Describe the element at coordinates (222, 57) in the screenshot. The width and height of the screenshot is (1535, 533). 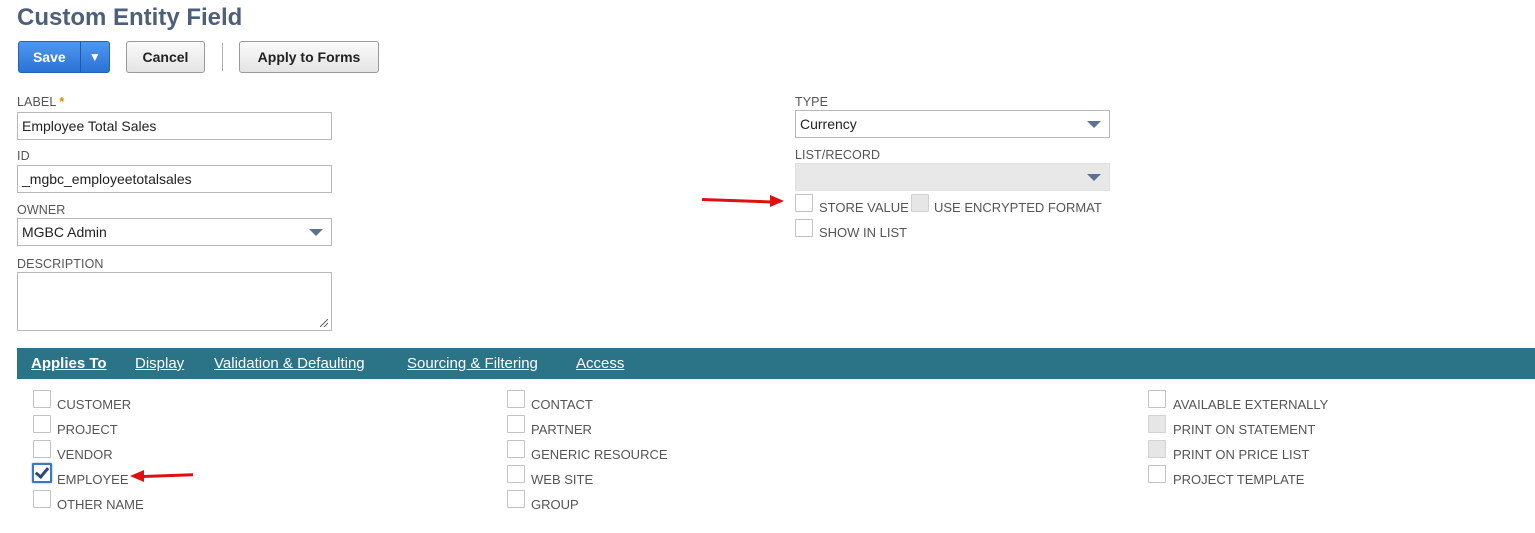
I see `toolbar-divider` at that location.